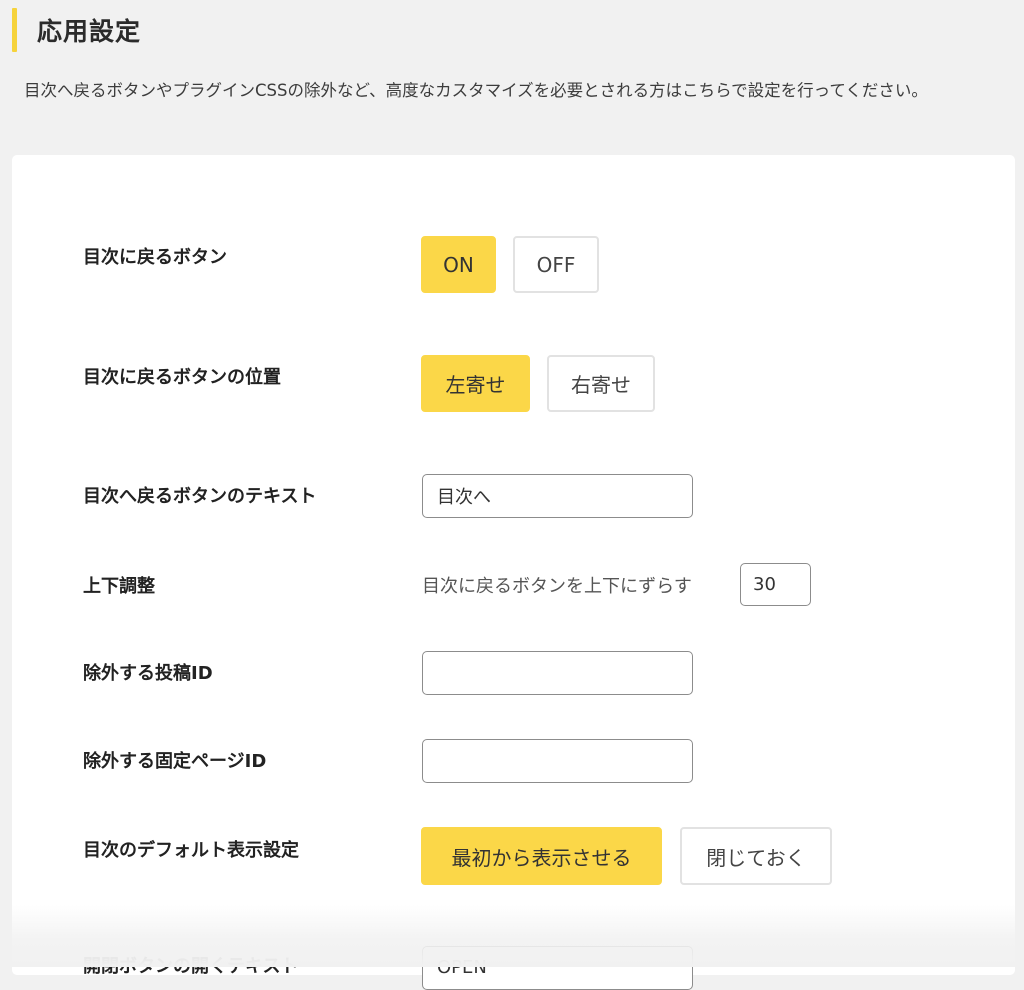 This screenshot has width=1024, height=990. What do you see at coordinates (475, 383) in the screenshot?
I see `position-left-option: 左寄せ` at bounding box center [475, 383].